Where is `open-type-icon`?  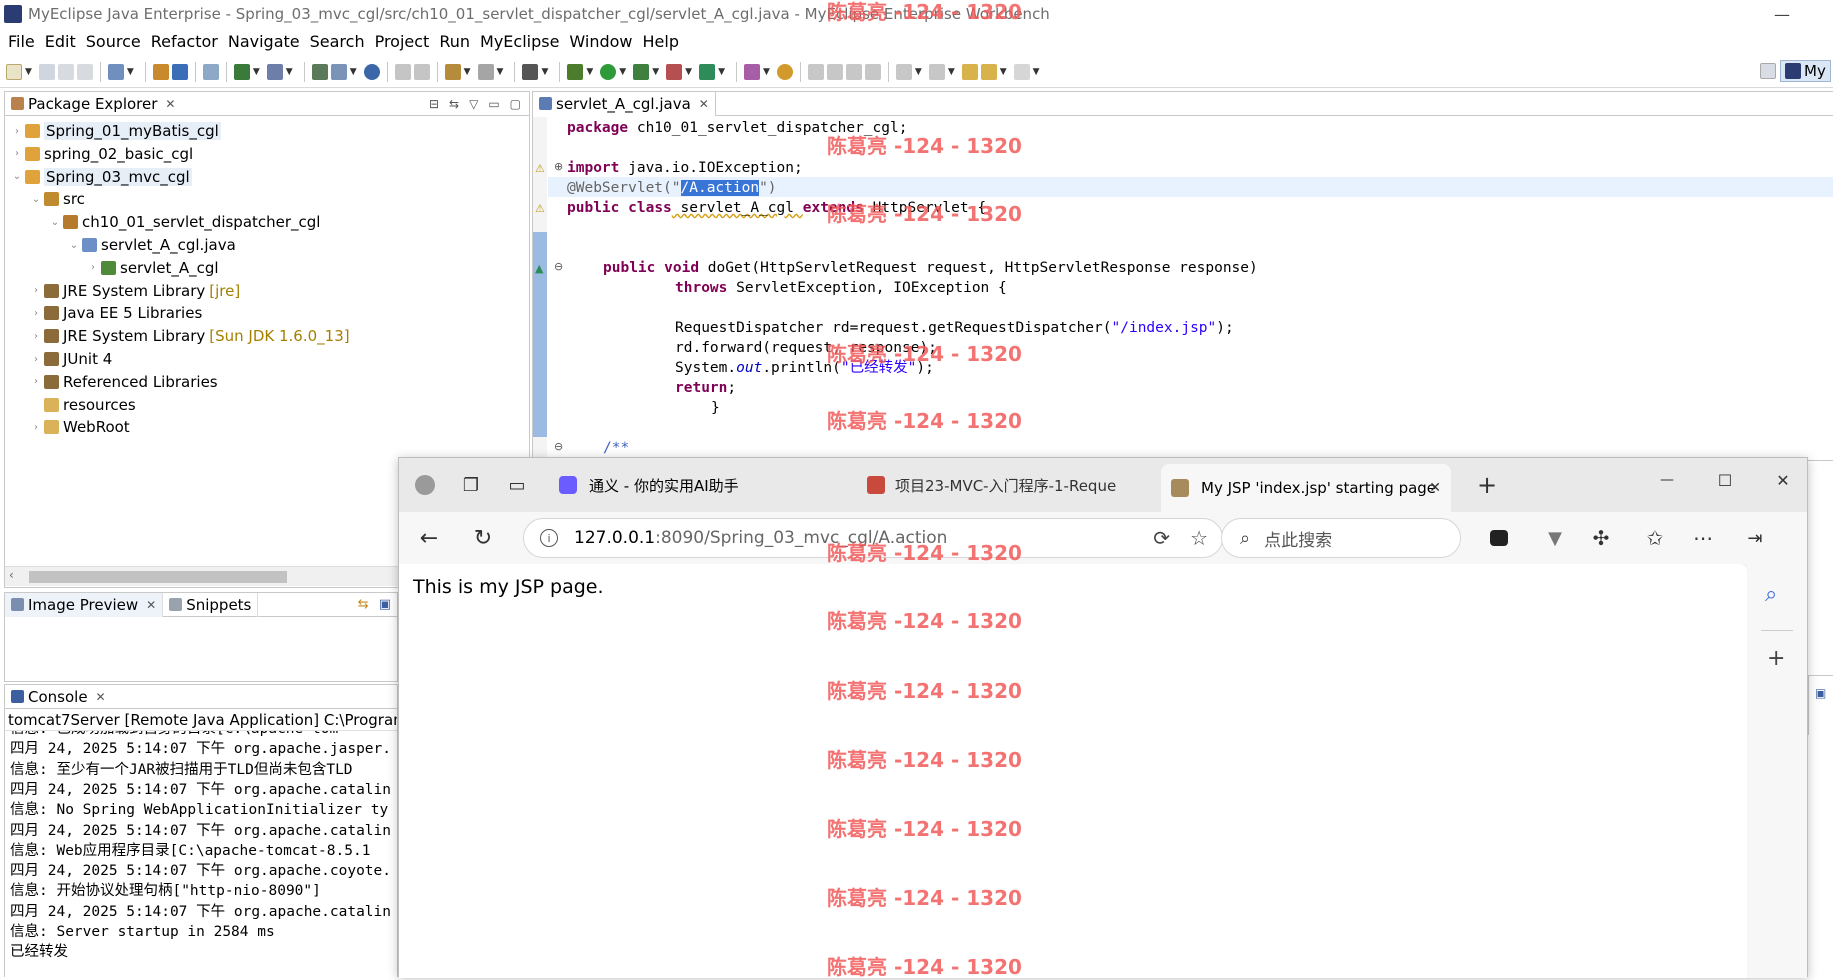
open-type-icon is located at coordinates (160, 71).